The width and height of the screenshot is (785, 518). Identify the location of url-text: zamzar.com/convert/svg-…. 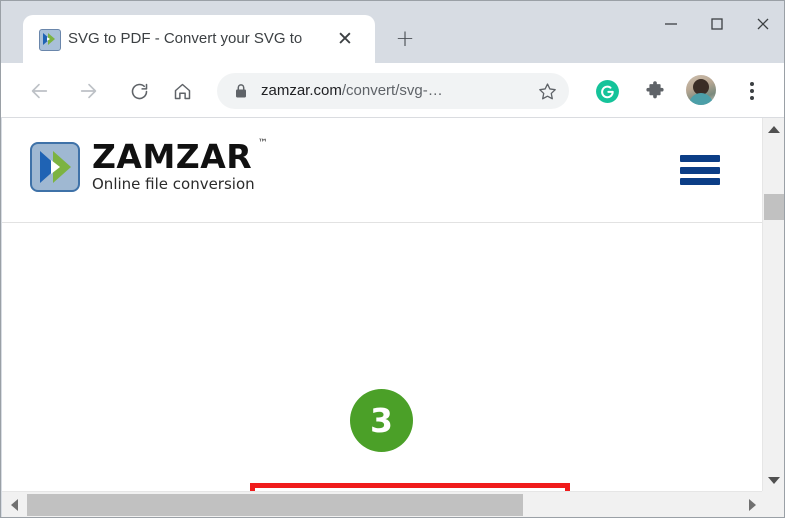
(400, 91).